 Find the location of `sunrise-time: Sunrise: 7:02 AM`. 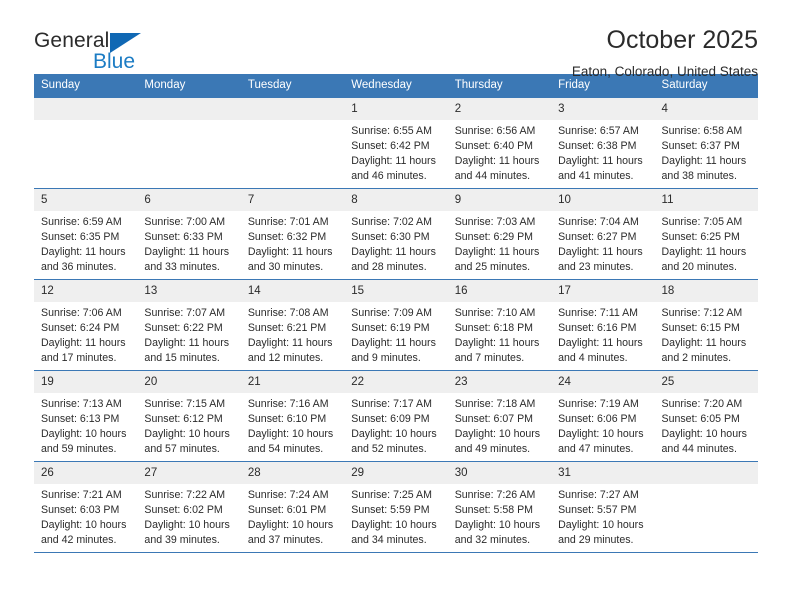

sunrise-time: Sunrise: 7:02 AM is located at coordinates (391, 221).